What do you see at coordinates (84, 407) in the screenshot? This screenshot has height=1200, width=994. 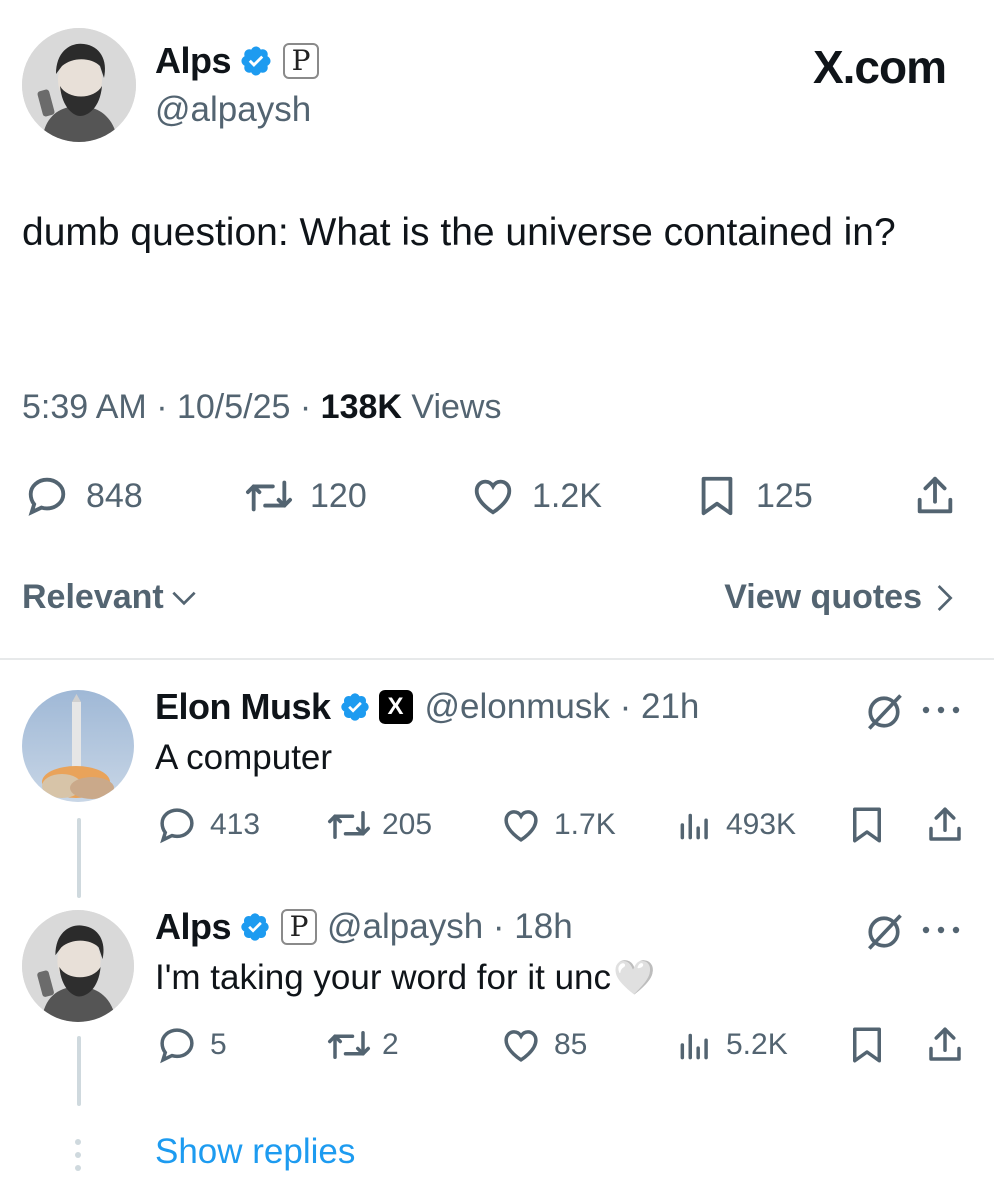 I see `post-time: 5:39 AM` at bounding box center [84, 407].